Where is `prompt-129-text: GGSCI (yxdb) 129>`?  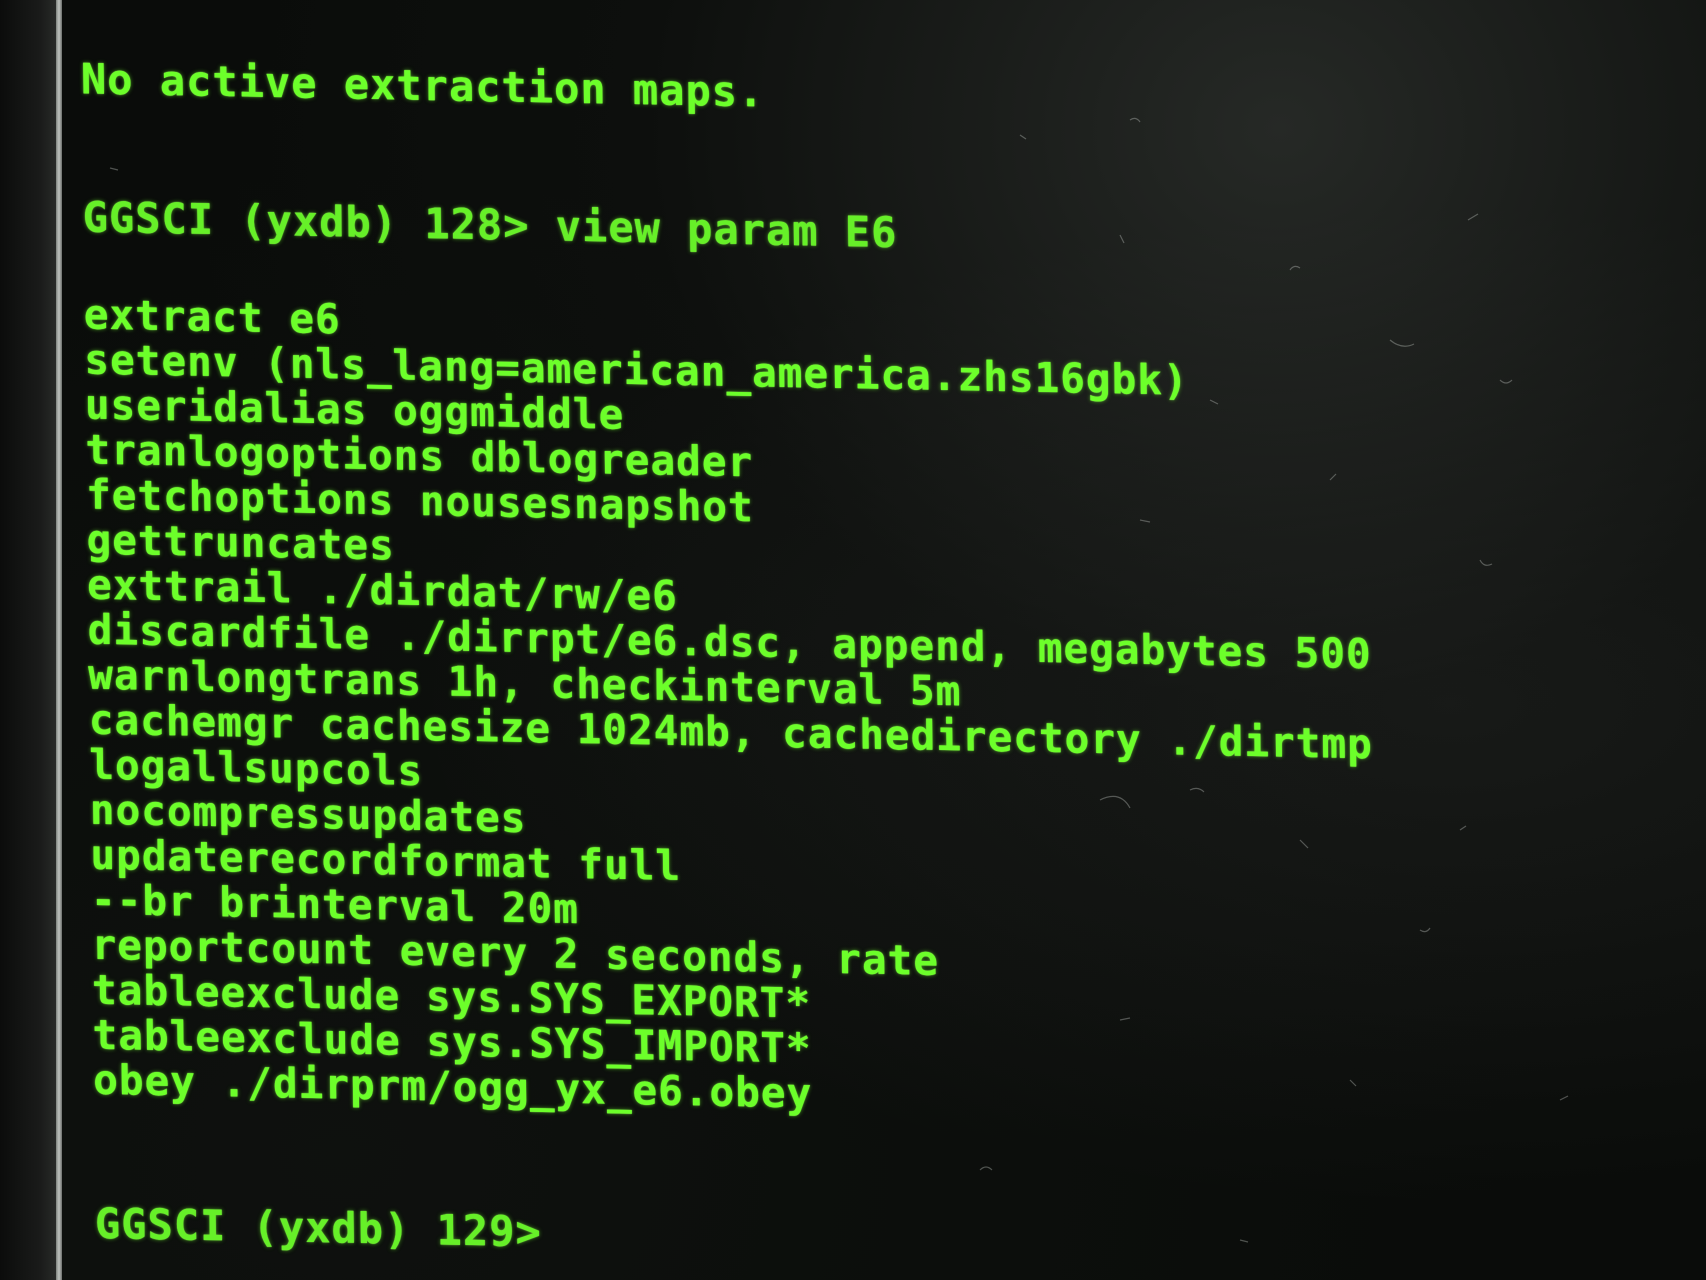
prompt-129-text: GGSCI (yxdb) 129> is located at coordinates (318, 1227).